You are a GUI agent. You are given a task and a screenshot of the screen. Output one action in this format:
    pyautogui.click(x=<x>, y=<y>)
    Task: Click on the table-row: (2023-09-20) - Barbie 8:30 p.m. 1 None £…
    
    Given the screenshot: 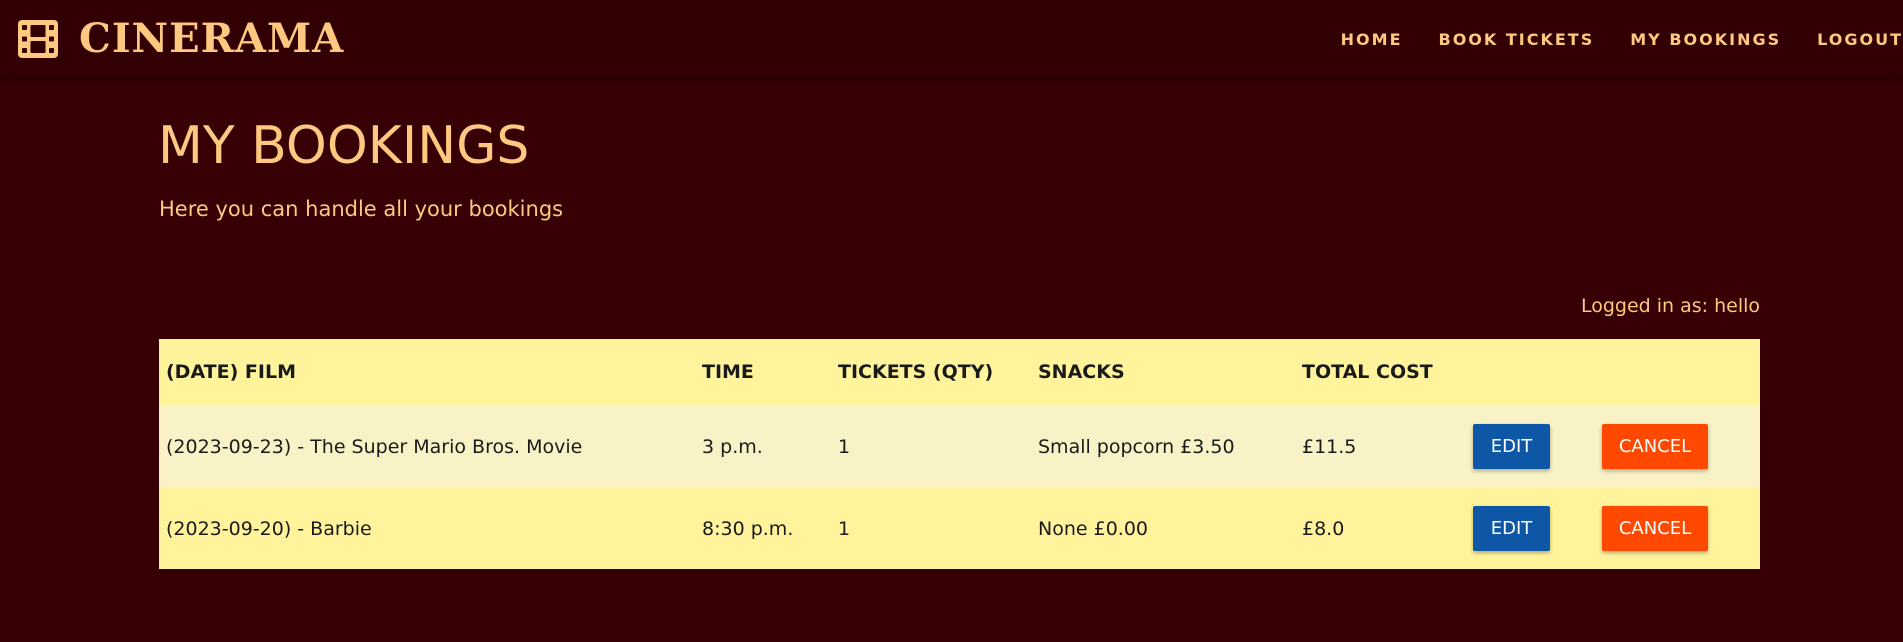 What is the action you would take?
    pyautogui.click(x=959, y=528)
    